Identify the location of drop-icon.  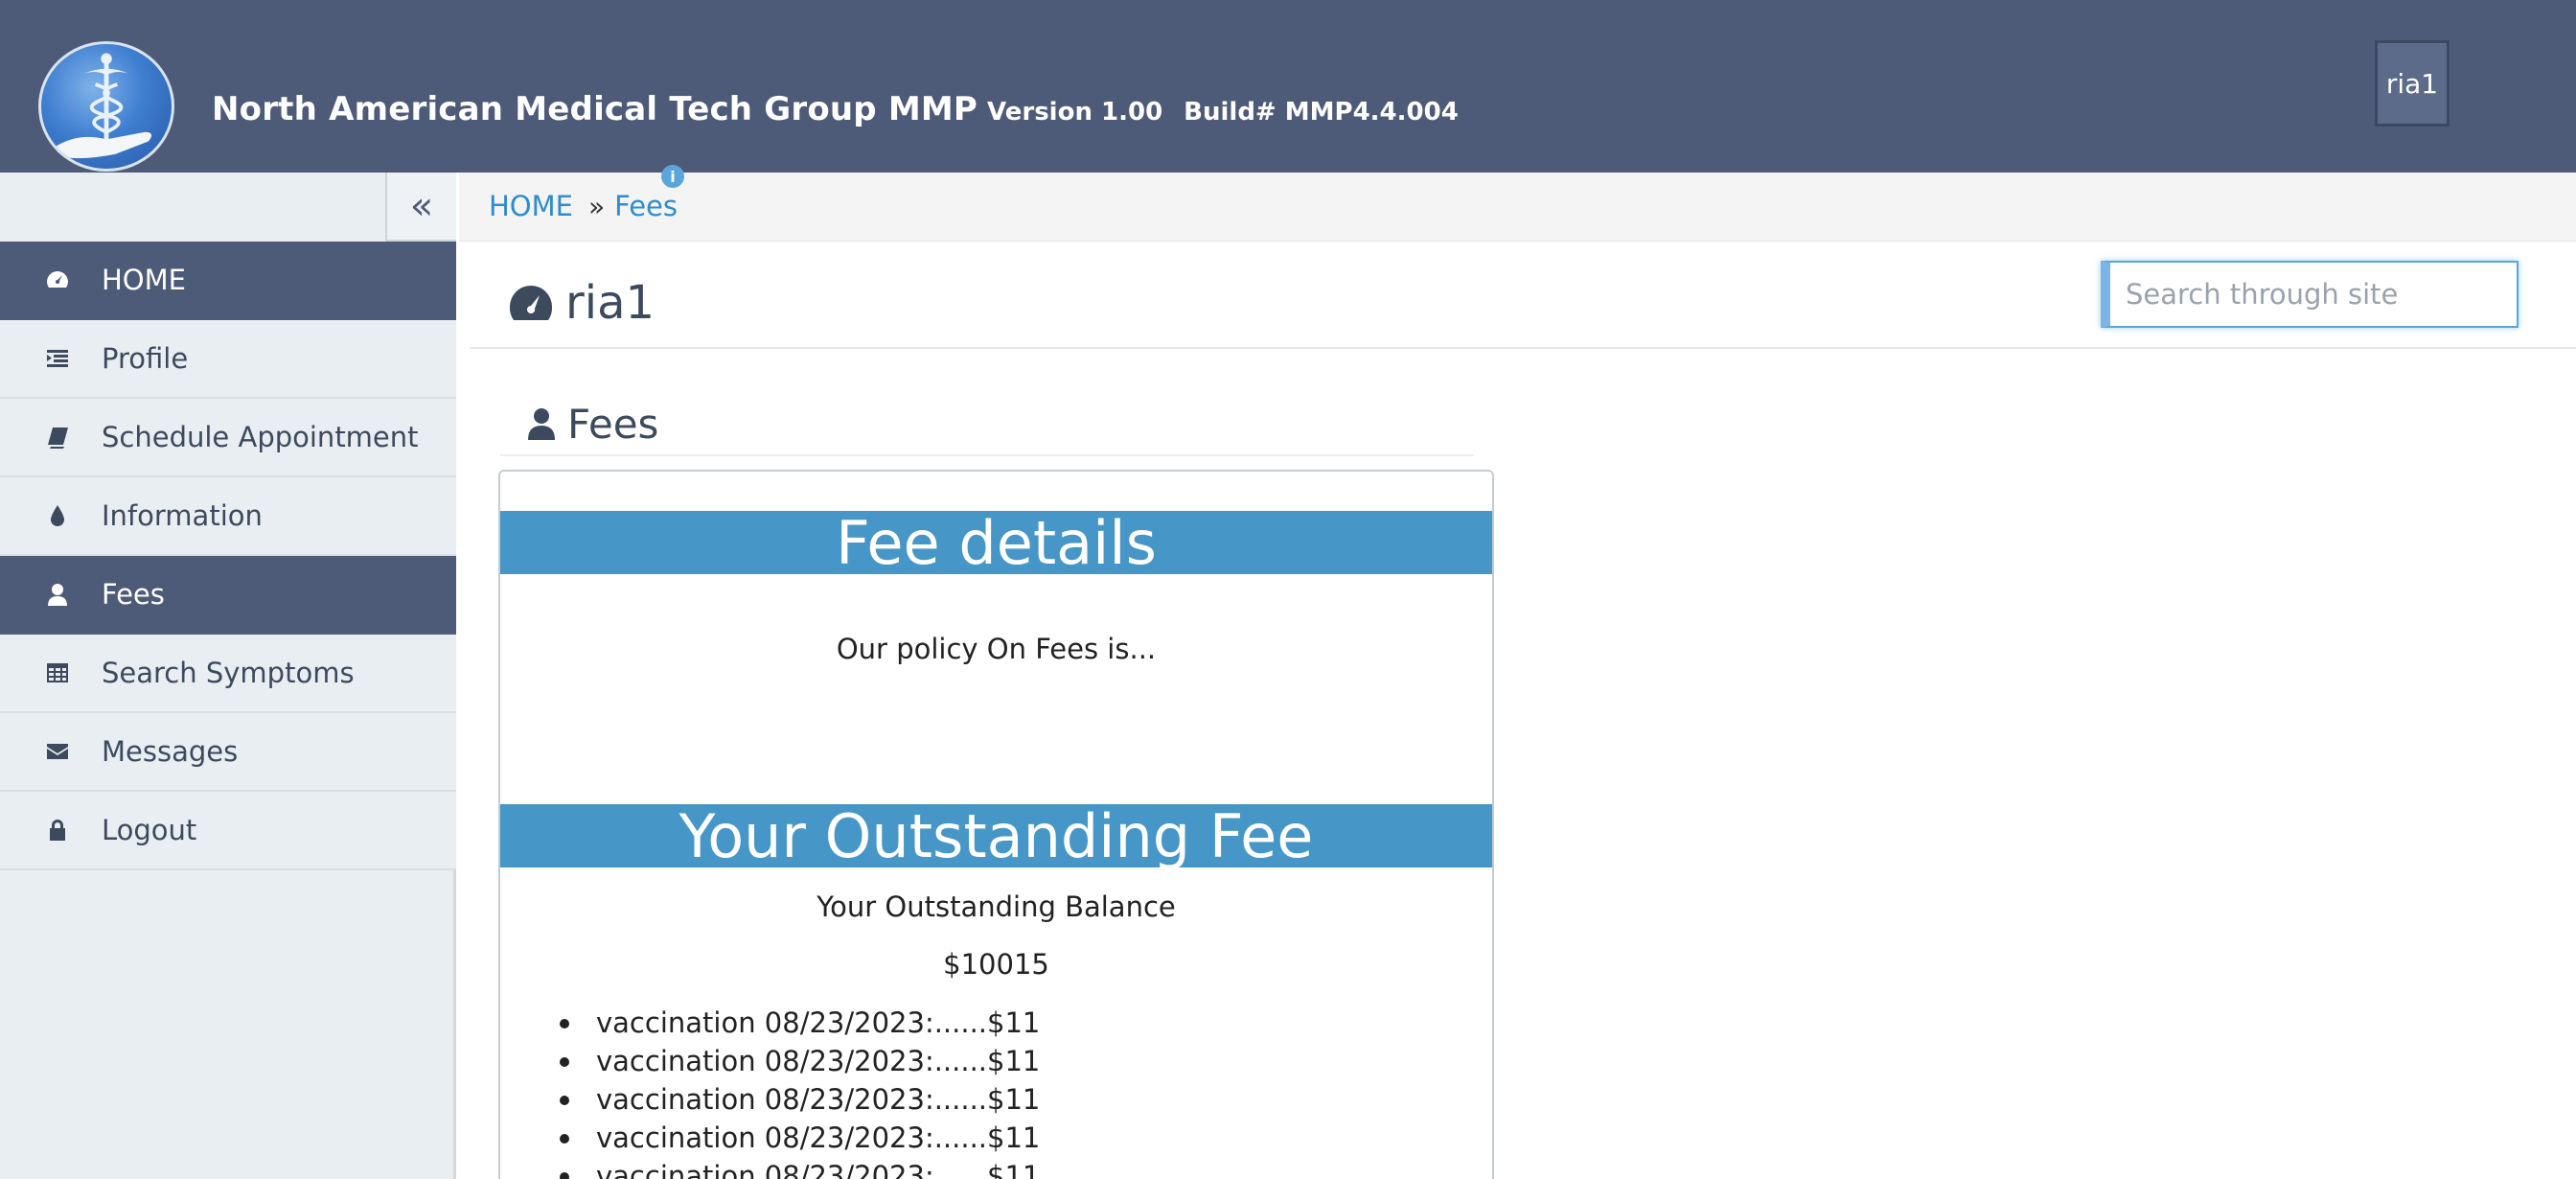
(57, 515).